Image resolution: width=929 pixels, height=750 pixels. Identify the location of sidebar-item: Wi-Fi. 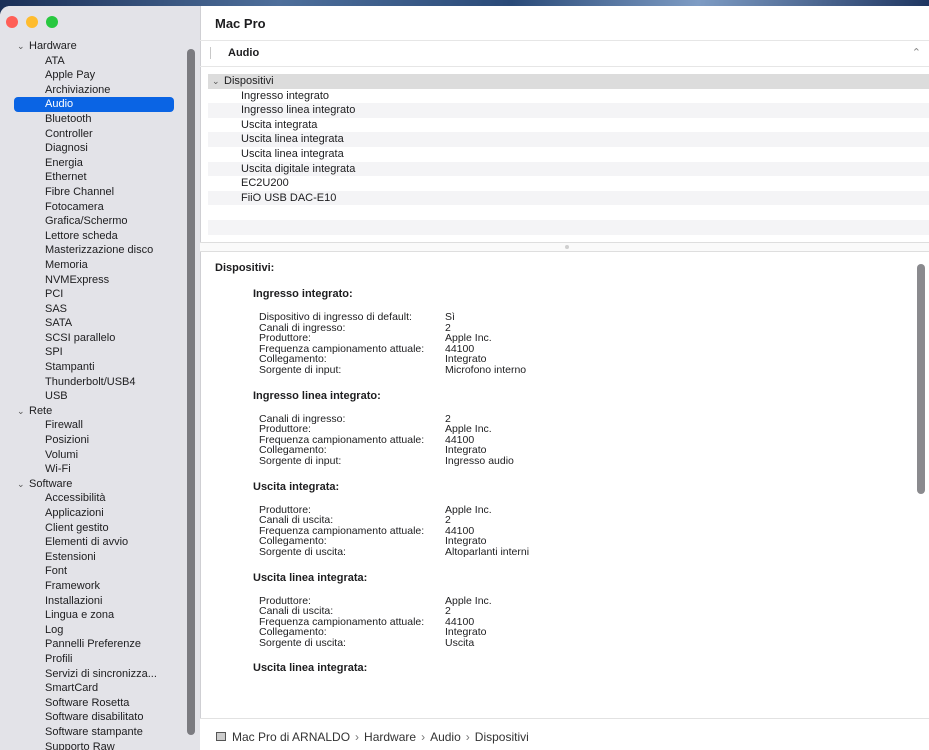
(94, 469).